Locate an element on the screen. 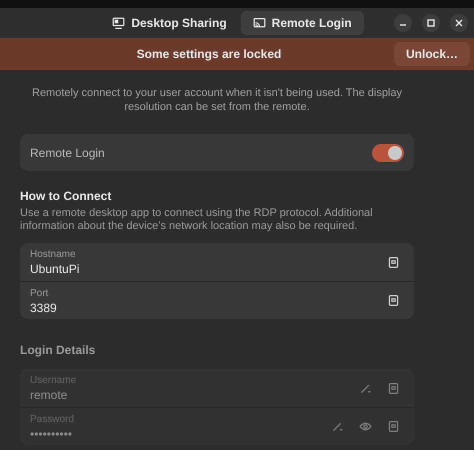 This screenshot has width=474, height=450. section-heading: How to Connect is located at coordinates (66, 196).